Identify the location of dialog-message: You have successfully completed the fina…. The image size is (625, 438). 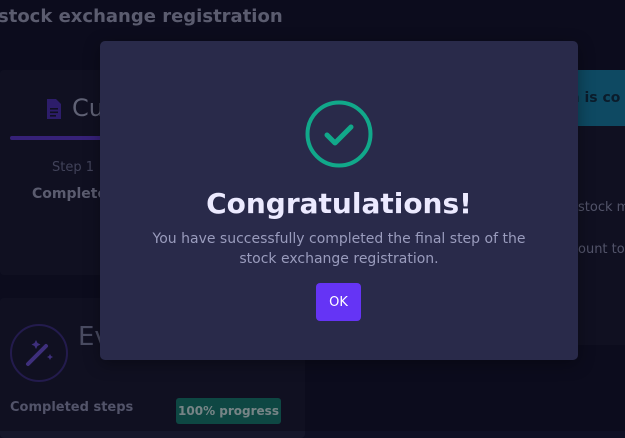
(339, 249).